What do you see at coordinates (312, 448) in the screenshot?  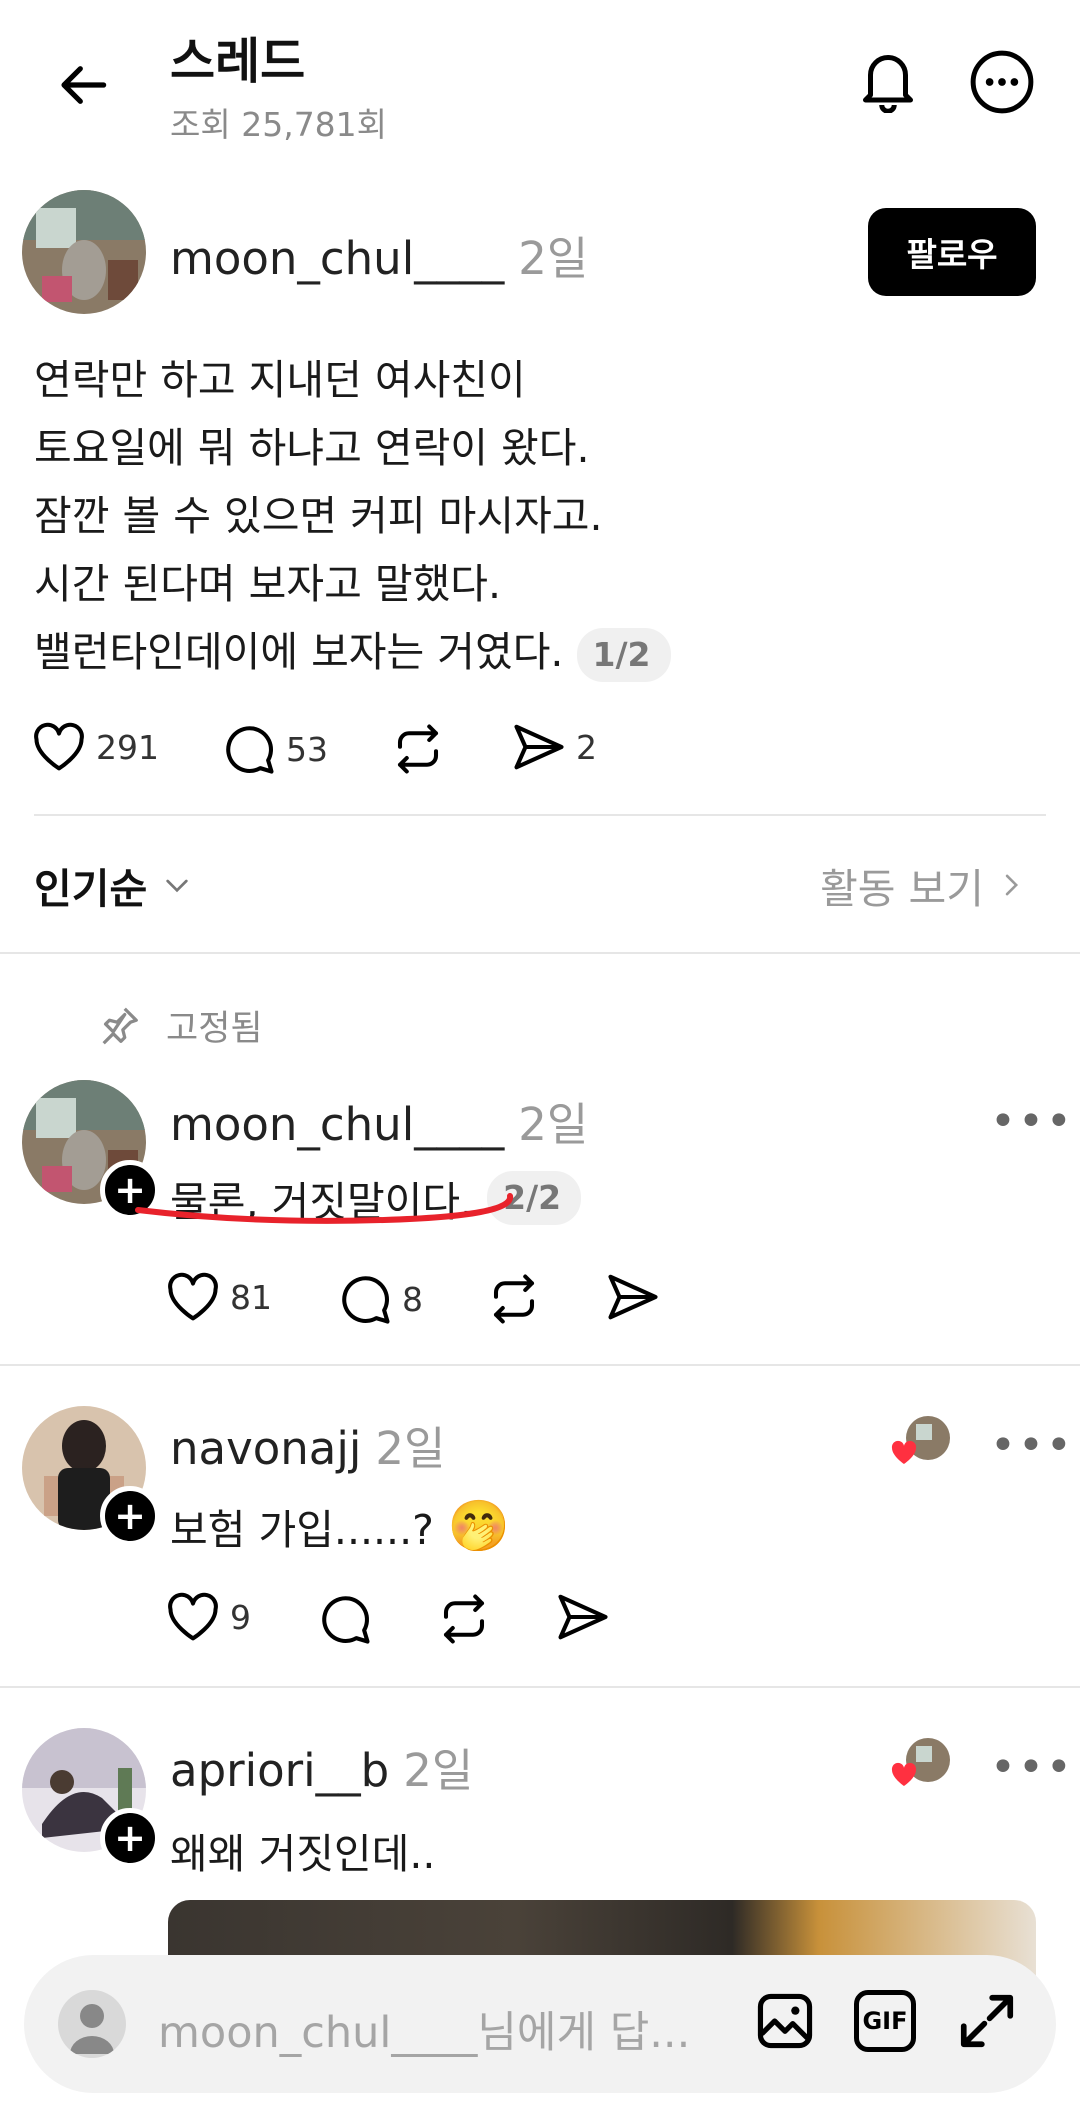 I see `post-line: 토요일에 뭐 하냐고 연락이 왔다.` at bounding box center [312, 448].